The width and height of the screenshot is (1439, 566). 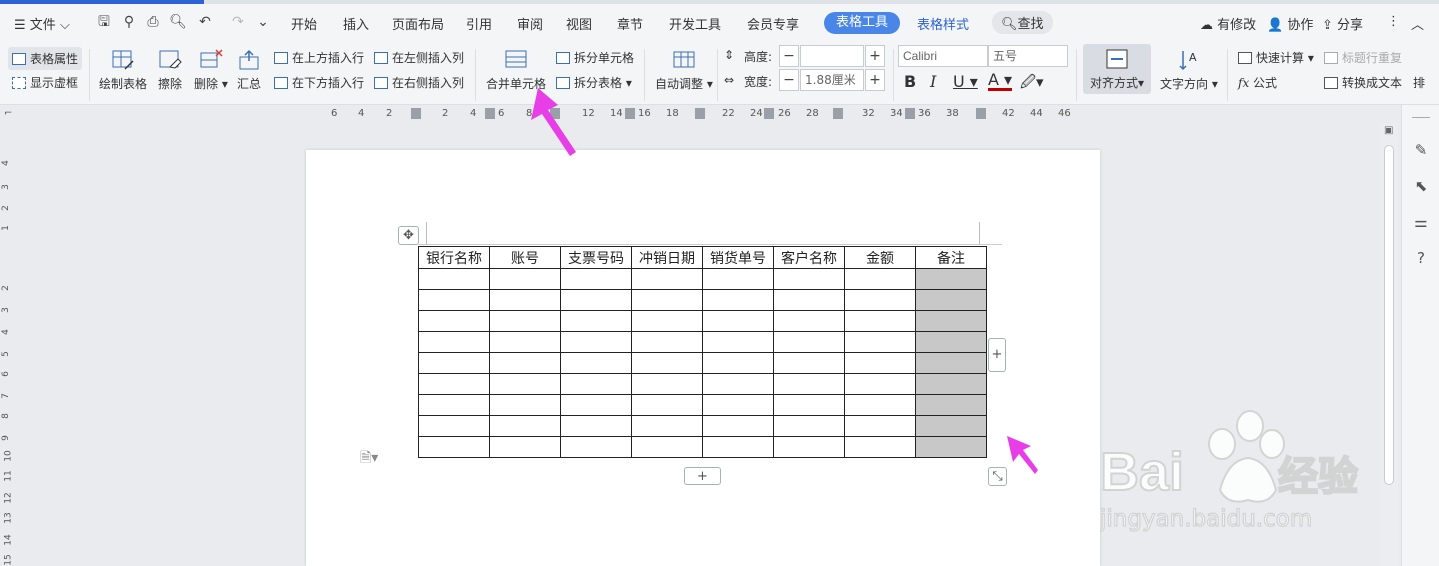 I want to click on erase-button: 擦除, so click(x=170, y=70).